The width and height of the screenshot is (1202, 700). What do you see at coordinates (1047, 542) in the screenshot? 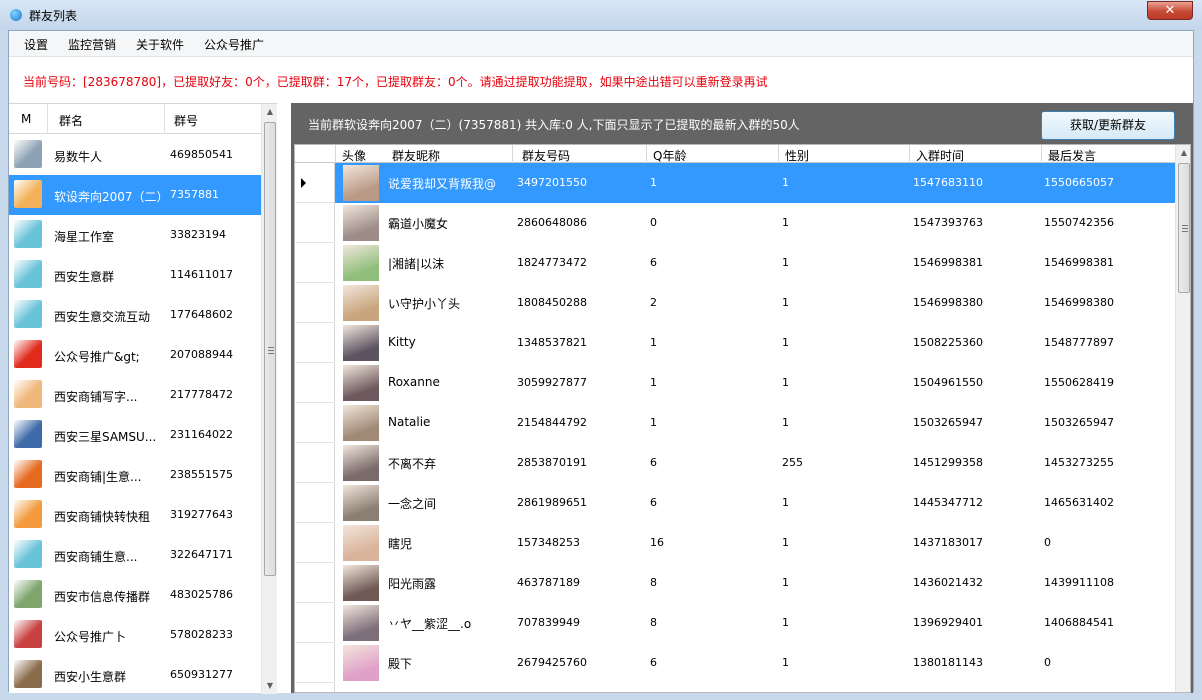
I see `member-last-cell: 0` at bounding box center [1047, 542].